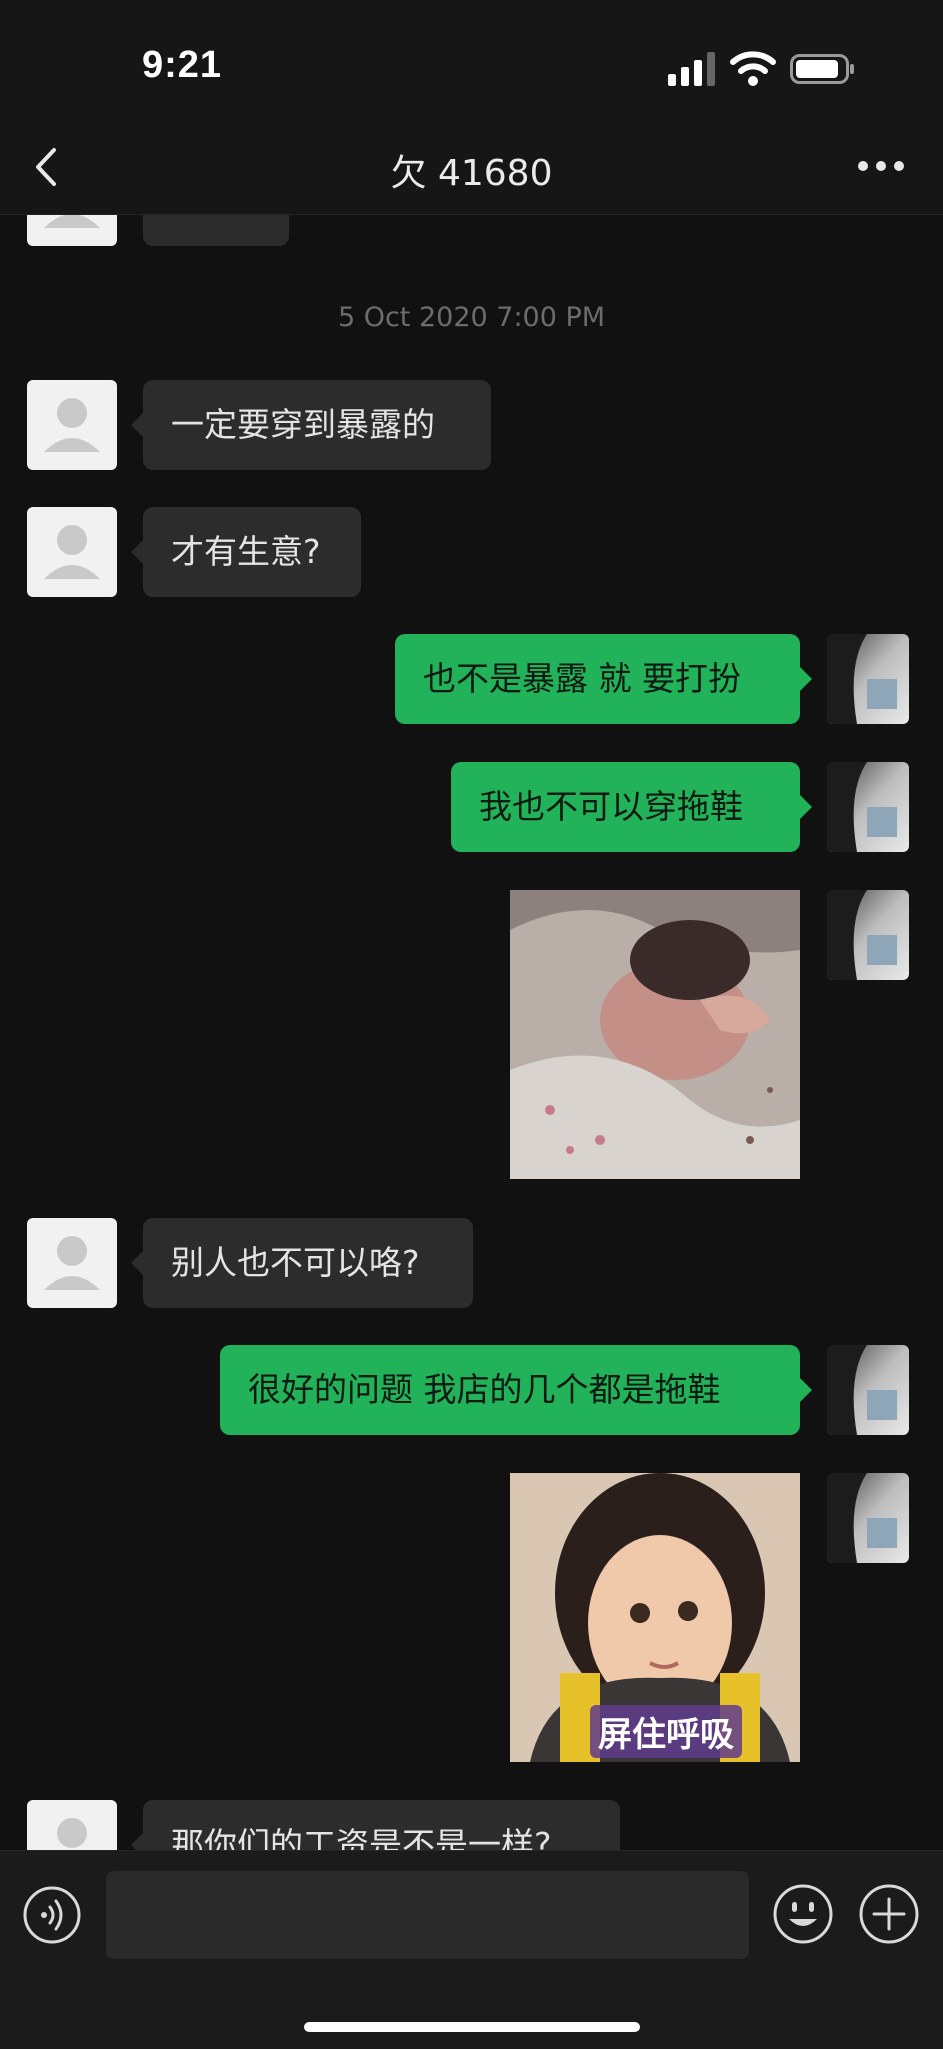 This screenshot has width=943, height=2049. What do you see at coordinates (471, 60) in the screenshot?
I see `status-bar: 9:21` at bounding box center [471, 60].